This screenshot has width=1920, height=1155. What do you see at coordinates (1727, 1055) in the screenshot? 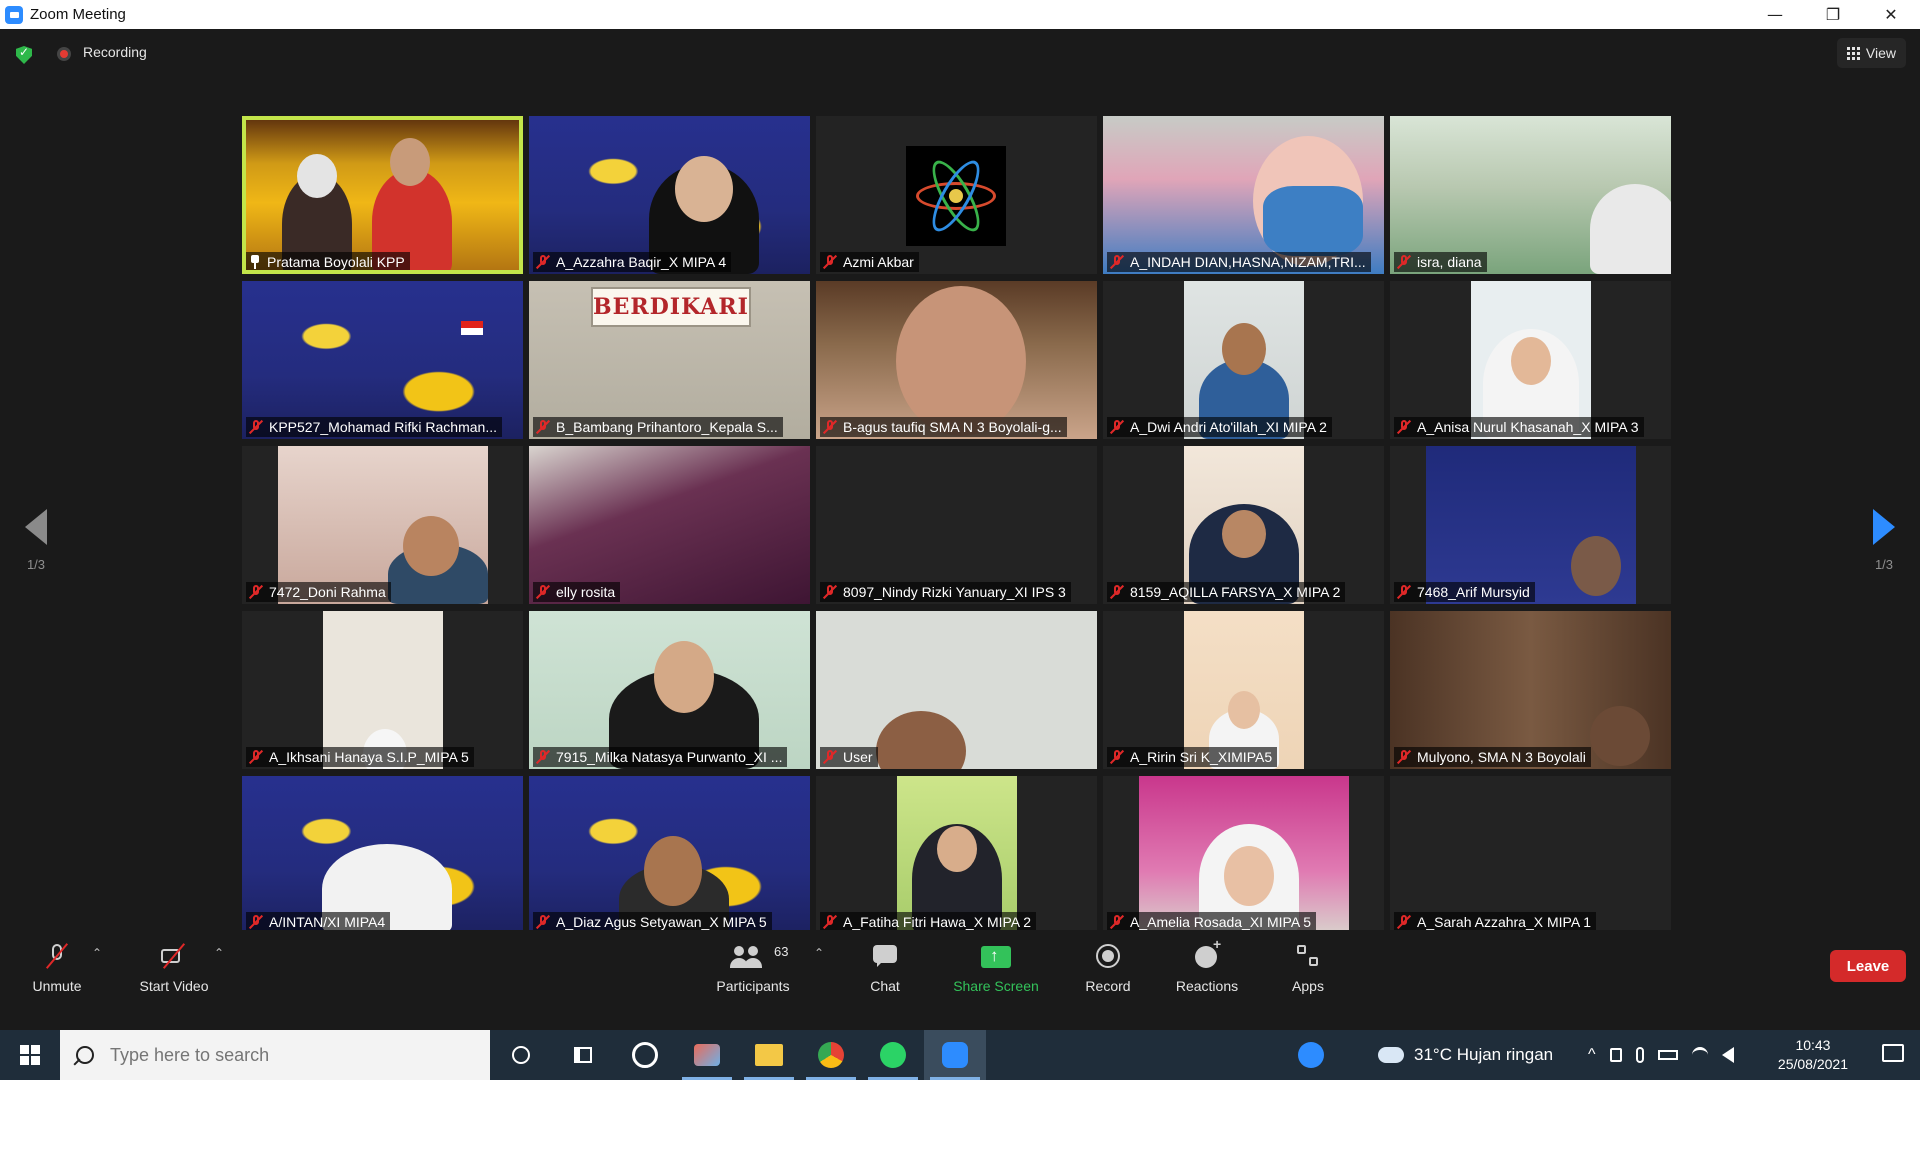
I see `volume-icon` at bounding box center [1727, 1055].